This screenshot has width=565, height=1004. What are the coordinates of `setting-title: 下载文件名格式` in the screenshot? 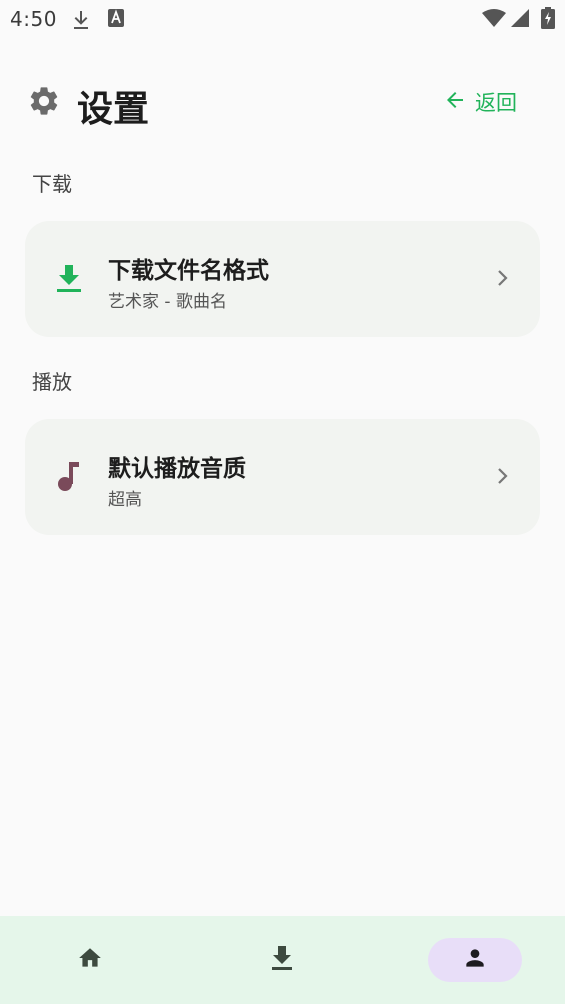 It's located at (188, 271).